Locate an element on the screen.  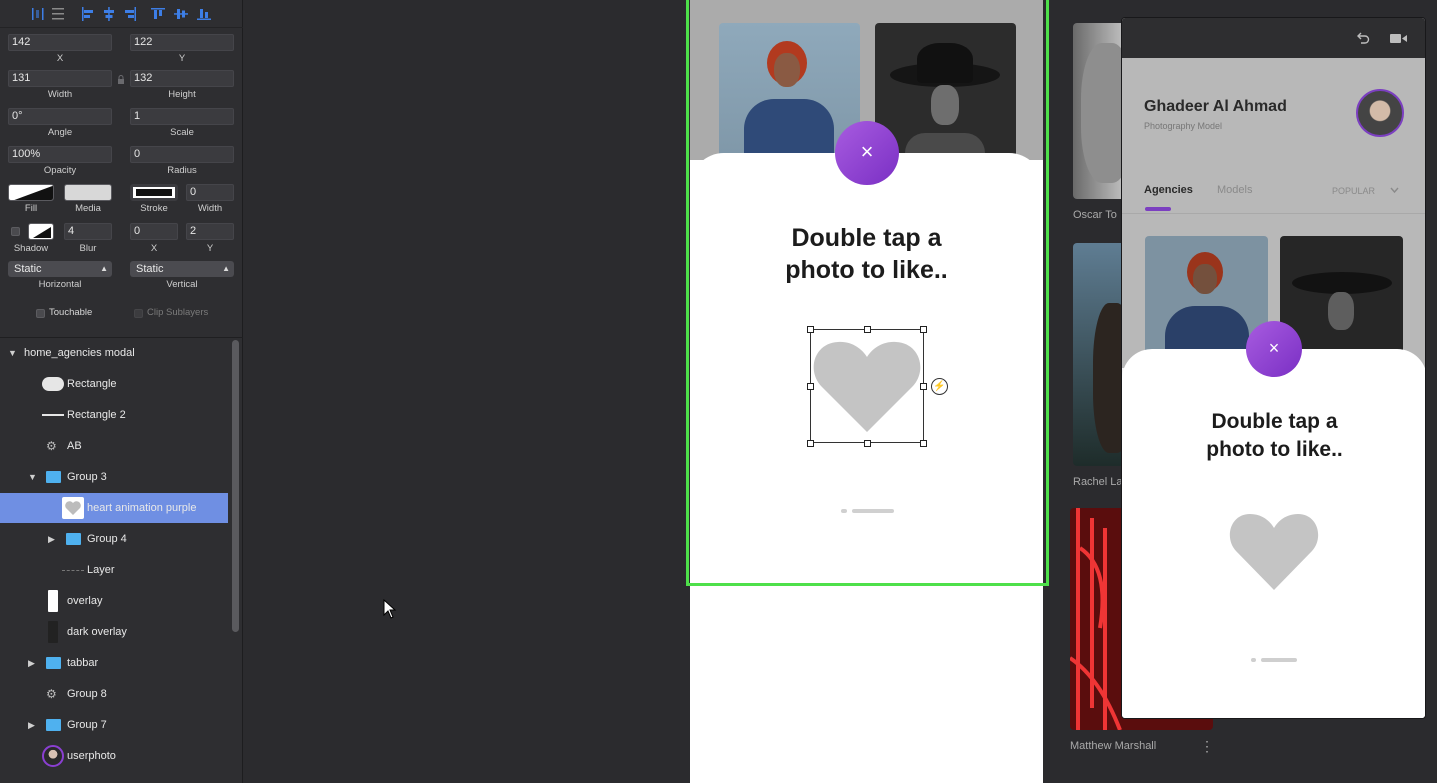
shadow-y-input: 2 is located at coordinates (210, 231).